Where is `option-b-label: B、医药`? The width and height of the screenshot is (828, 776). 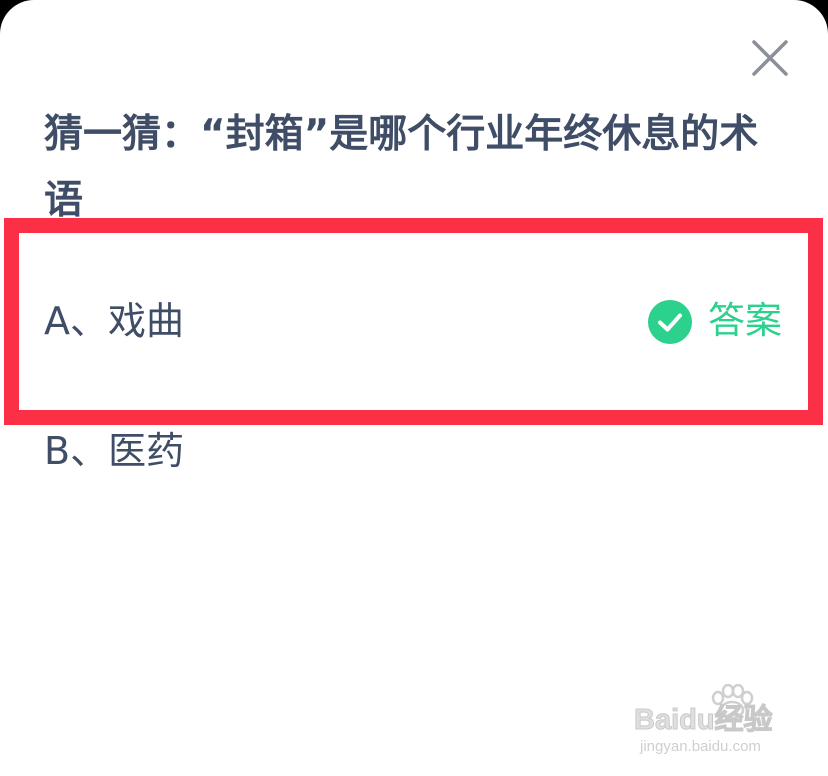
option-b-label: B、医药 is located at coordinates (114, 451).